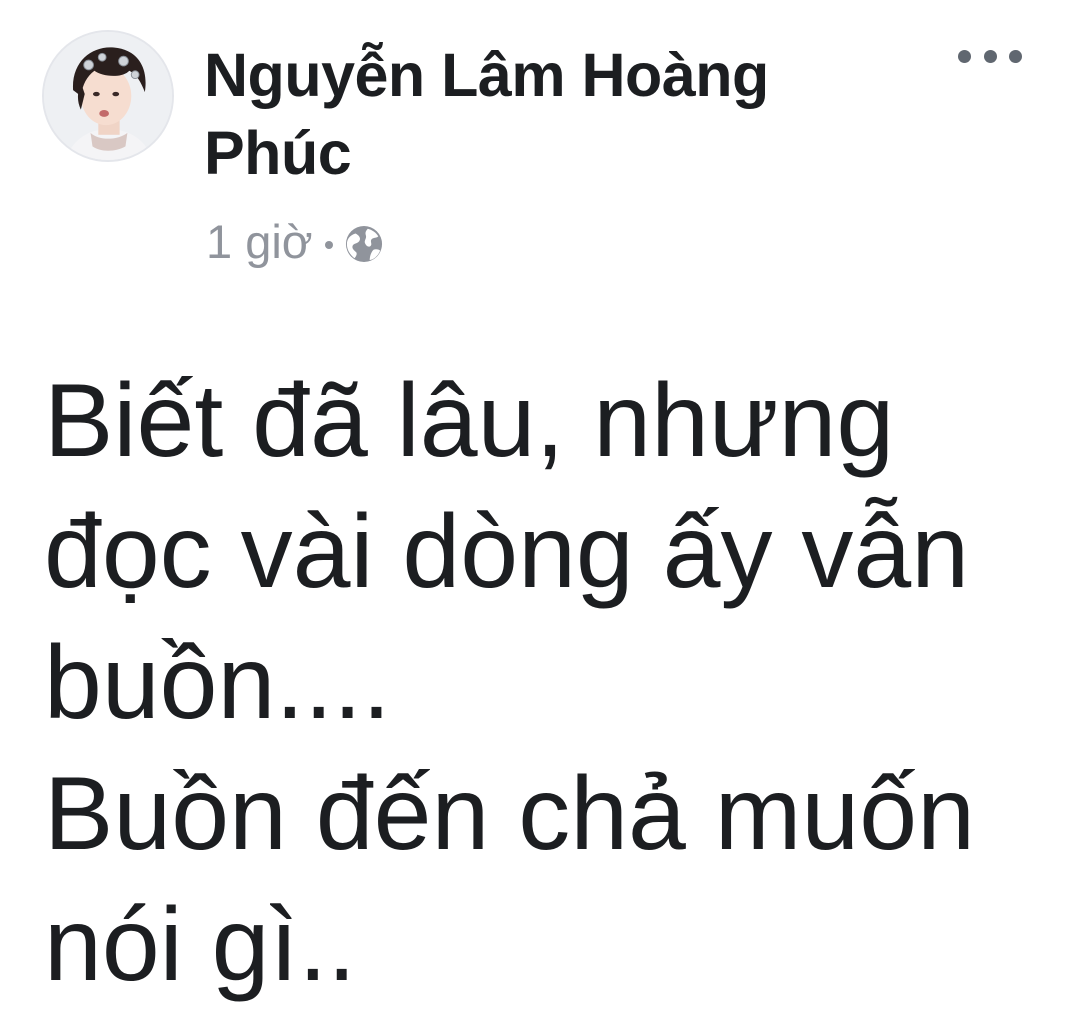  I want to click on meta-separator, so click(328, 245).